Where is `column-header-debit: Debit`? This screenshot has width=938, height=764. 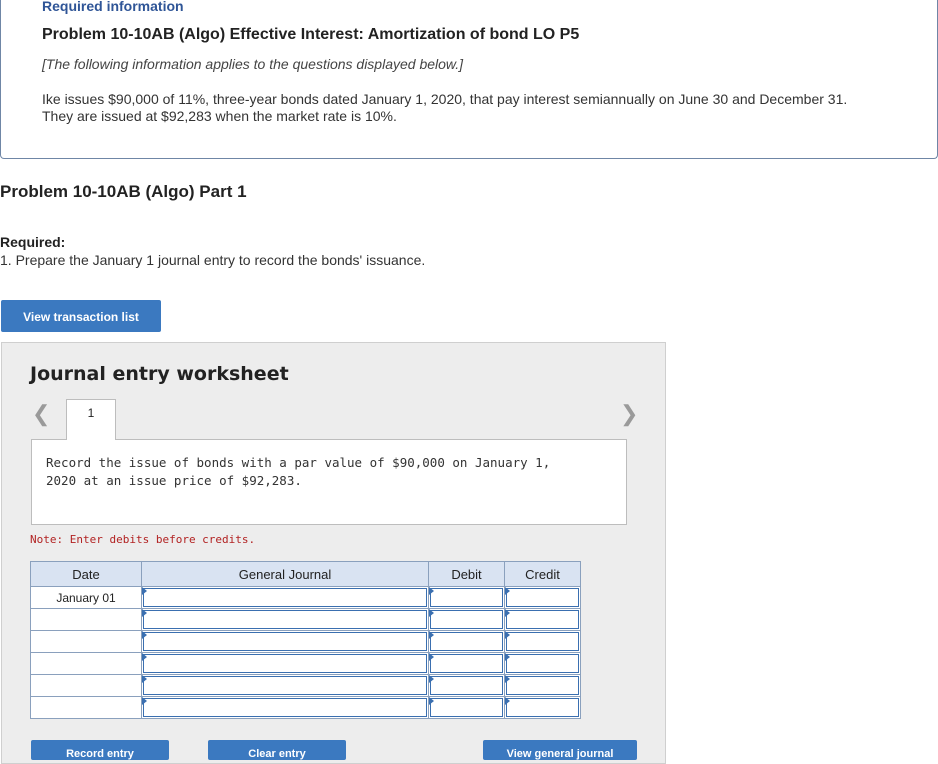 column-header-debit: Debit is located at coordinates (466, 574).